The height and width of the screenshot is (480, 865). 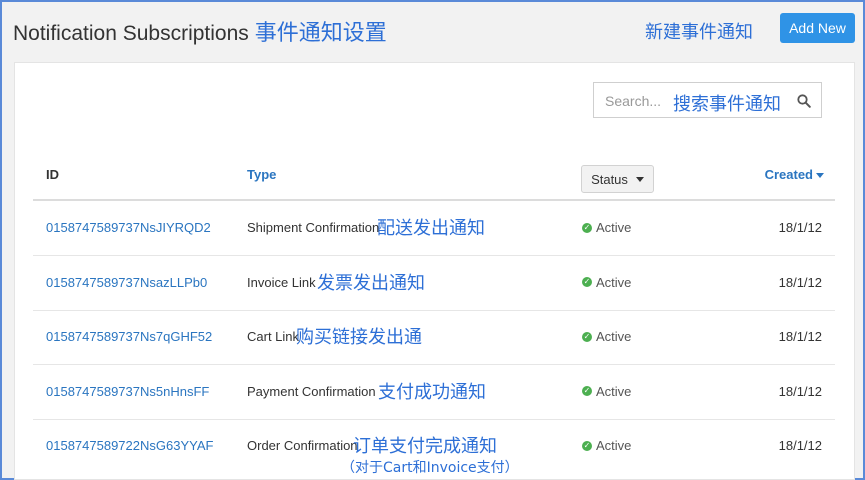 I want to click on page-title-text: Notification Subscriptions, so click(x=131, y=33).